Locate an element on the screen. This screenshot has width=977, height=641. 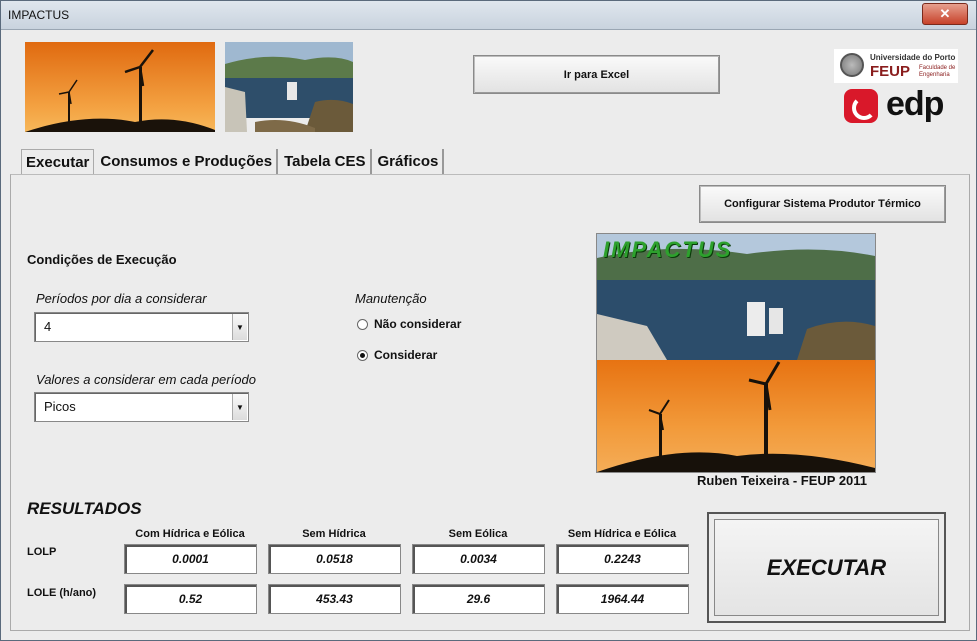
dam-image is located at coordinates (289, 87).